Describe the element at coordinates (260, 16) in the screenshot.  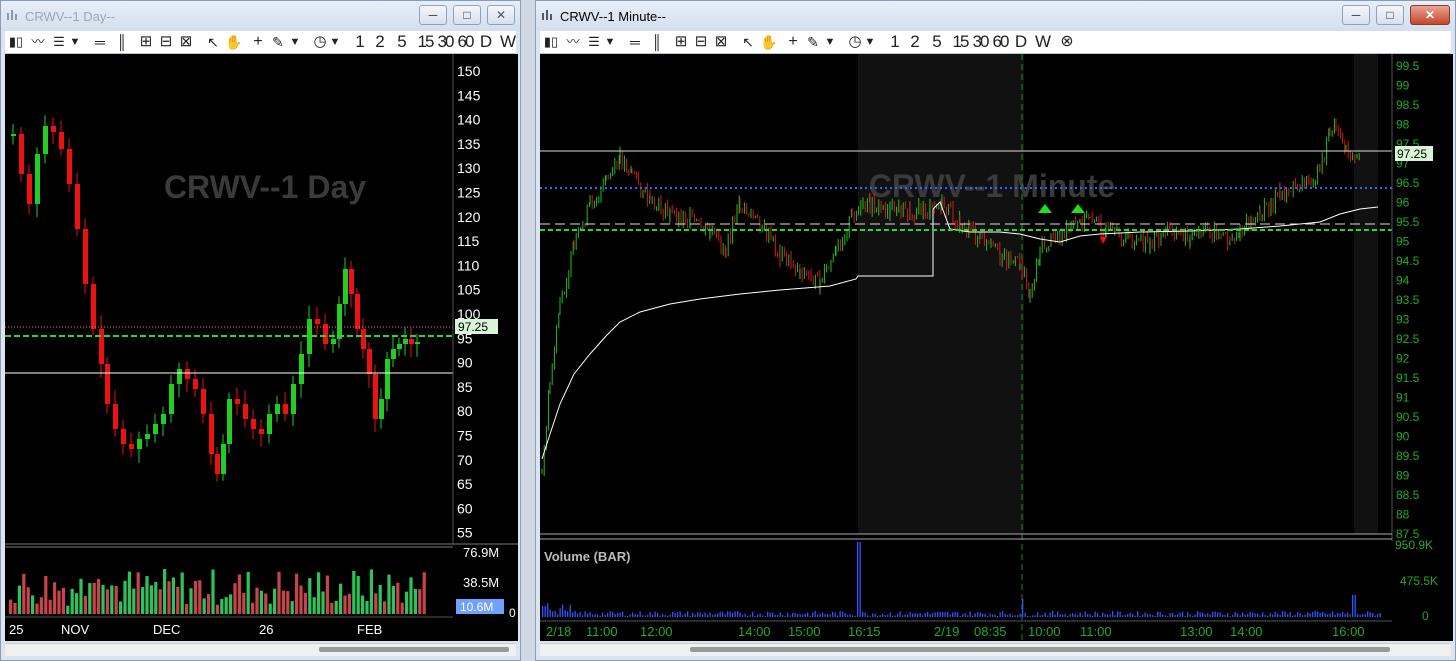
I see `title-bar: CRWV--1 Day-- ─ □ ✕` at that location.